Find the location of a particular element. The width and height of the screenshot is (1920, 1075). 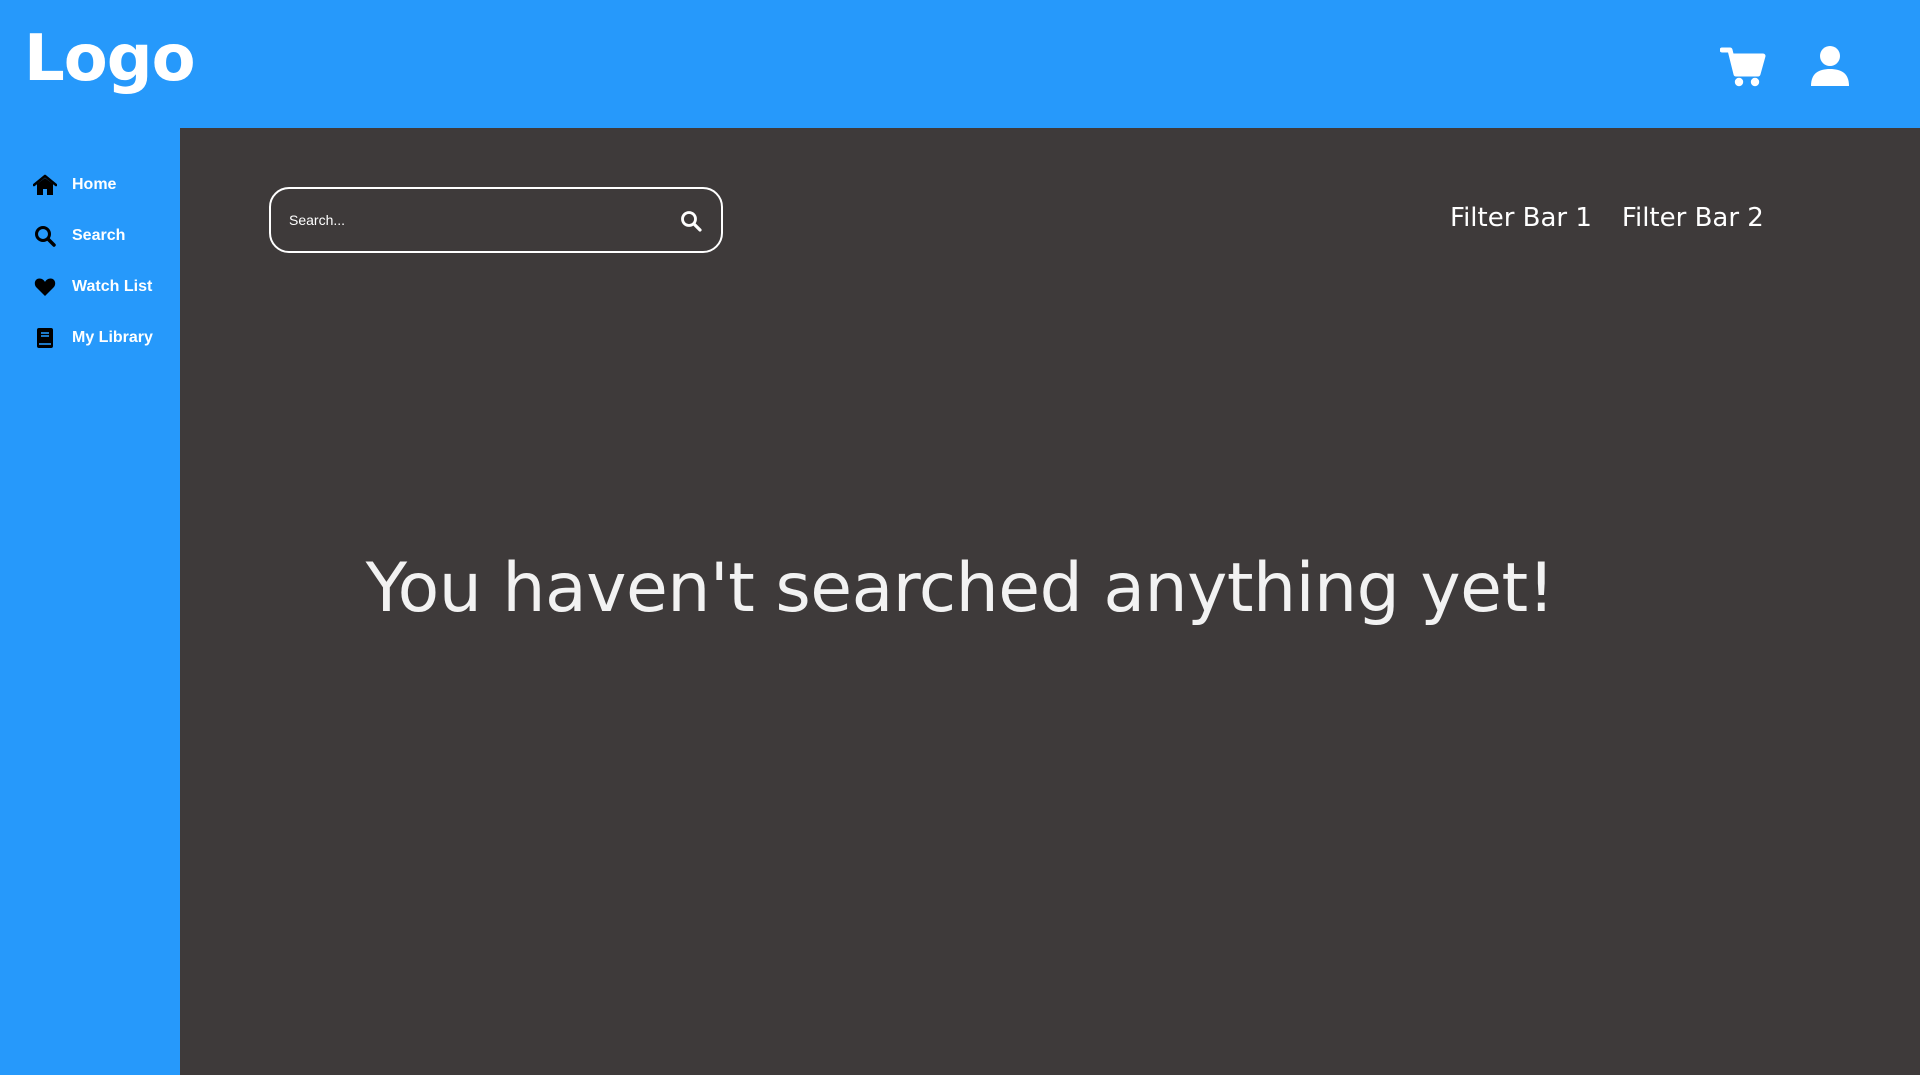

home-icon is located at coordinates (45, 185).